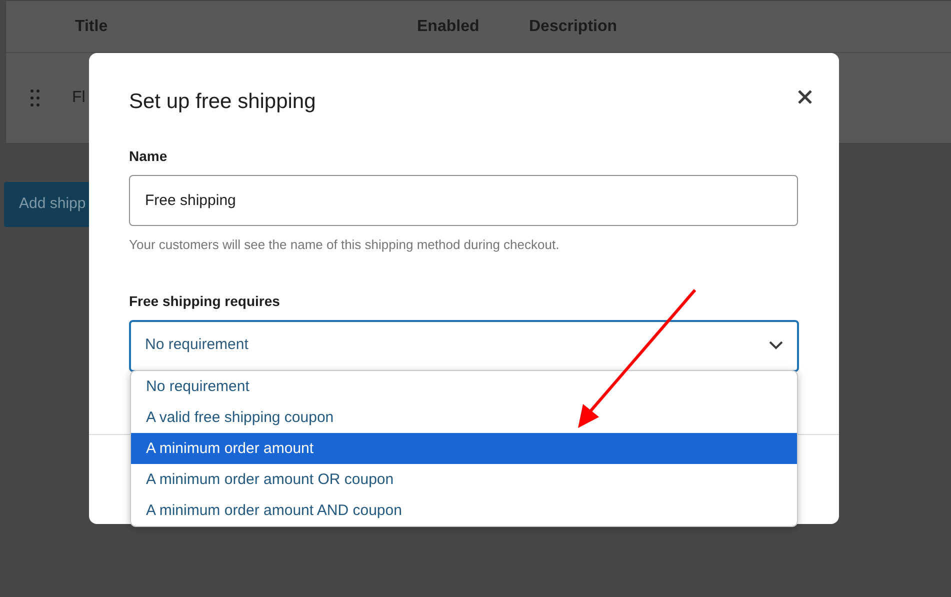 This screenshot has height=597, width=951. What do you see at coordinates (148, 156) in the screenshot?
I see `field-label: Name` at bounding box center [148, 156].